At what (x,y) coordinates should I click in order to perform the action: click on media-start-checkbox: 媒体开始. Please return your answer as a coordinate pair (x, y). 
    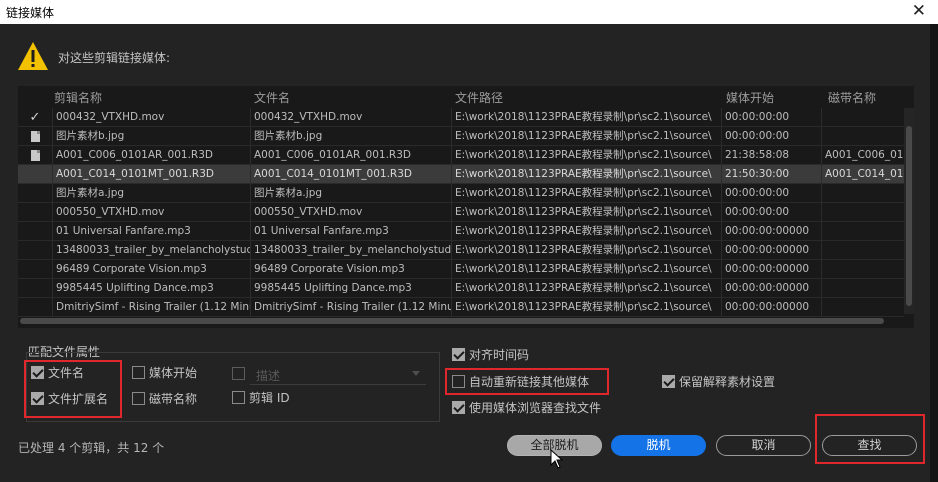
    Looking at the image, I should click on (164, 373).